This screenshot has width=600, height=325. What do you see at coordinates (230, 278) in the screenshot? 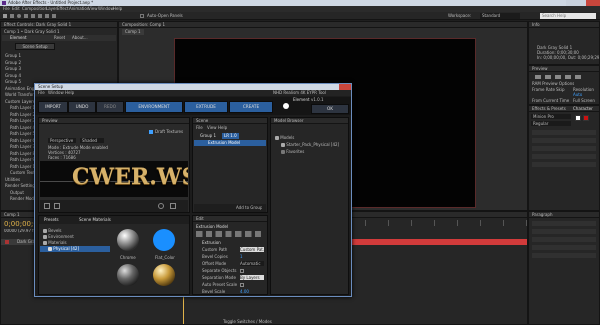
I see `edit-prop-row: Separation Mode By Layers` at bounding box center [230, 278].